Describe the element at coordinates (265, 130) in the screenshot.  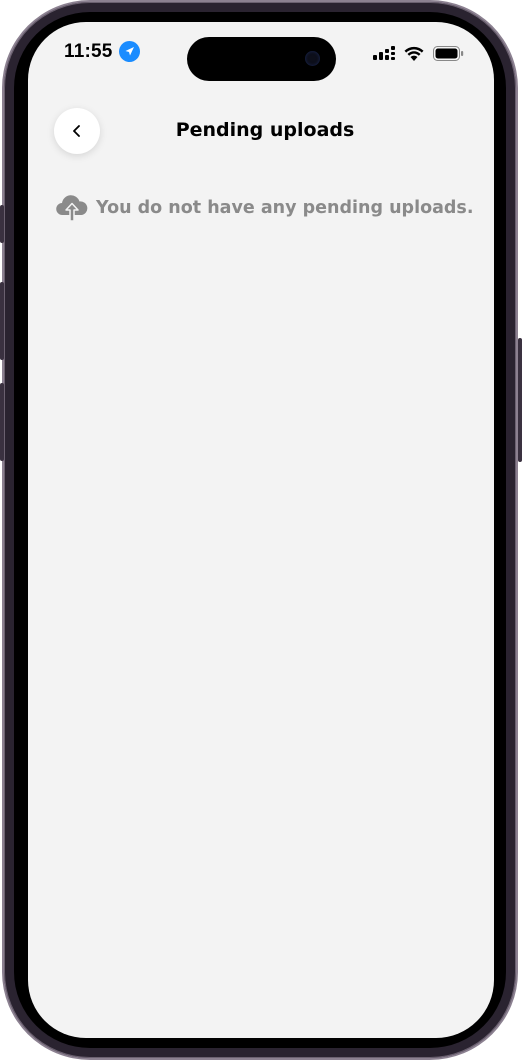
I see `page-title: Pending uploads` at that location.